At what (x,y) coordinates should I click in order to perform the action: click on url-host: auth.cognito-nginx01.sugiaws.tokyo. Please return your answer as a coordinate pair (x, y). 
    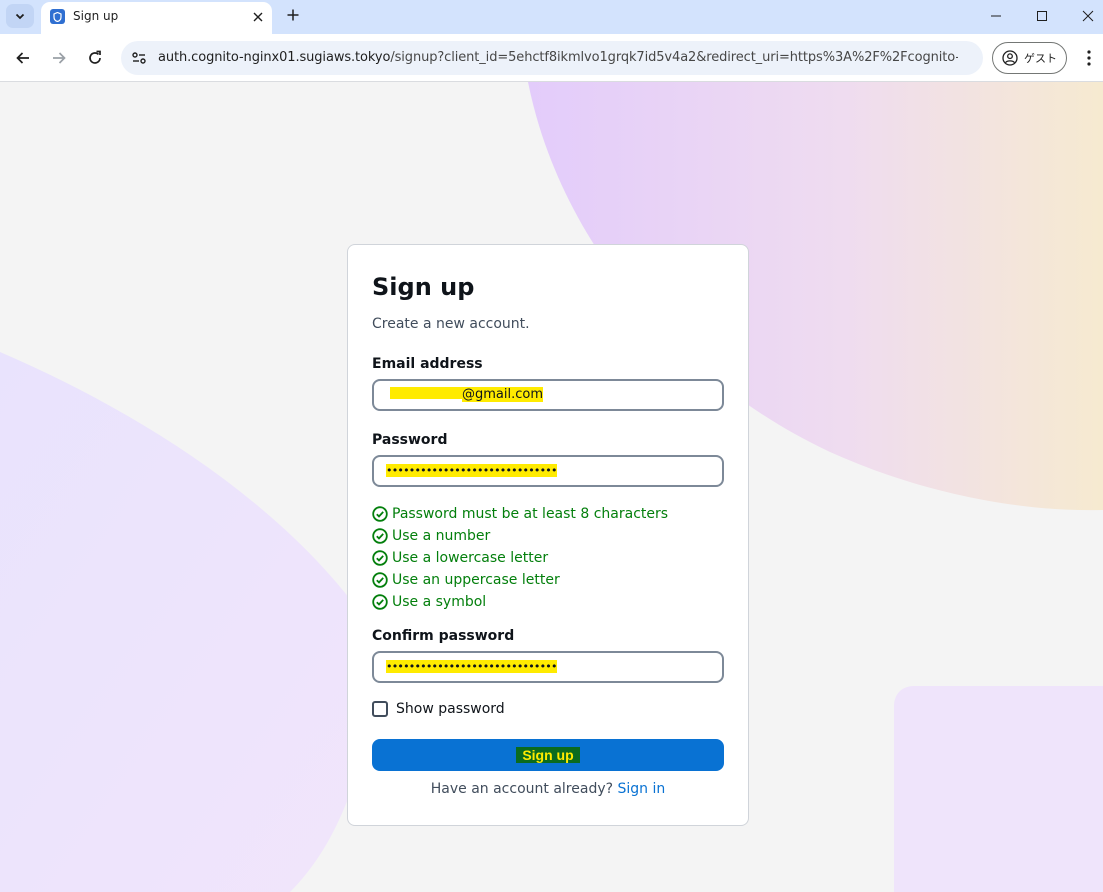
    Looking at the image, I should click on (274, 57).